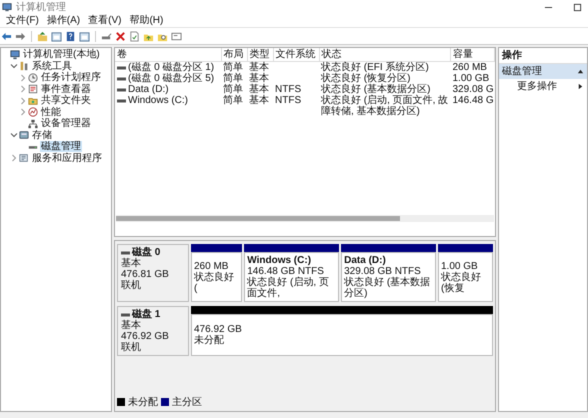 The image size is (588, 418). What do you see at coordinates (286, 271) in the screenshot?
I see `partition-size: 146.48 GB NTFS` at bounding box center [286, 271].